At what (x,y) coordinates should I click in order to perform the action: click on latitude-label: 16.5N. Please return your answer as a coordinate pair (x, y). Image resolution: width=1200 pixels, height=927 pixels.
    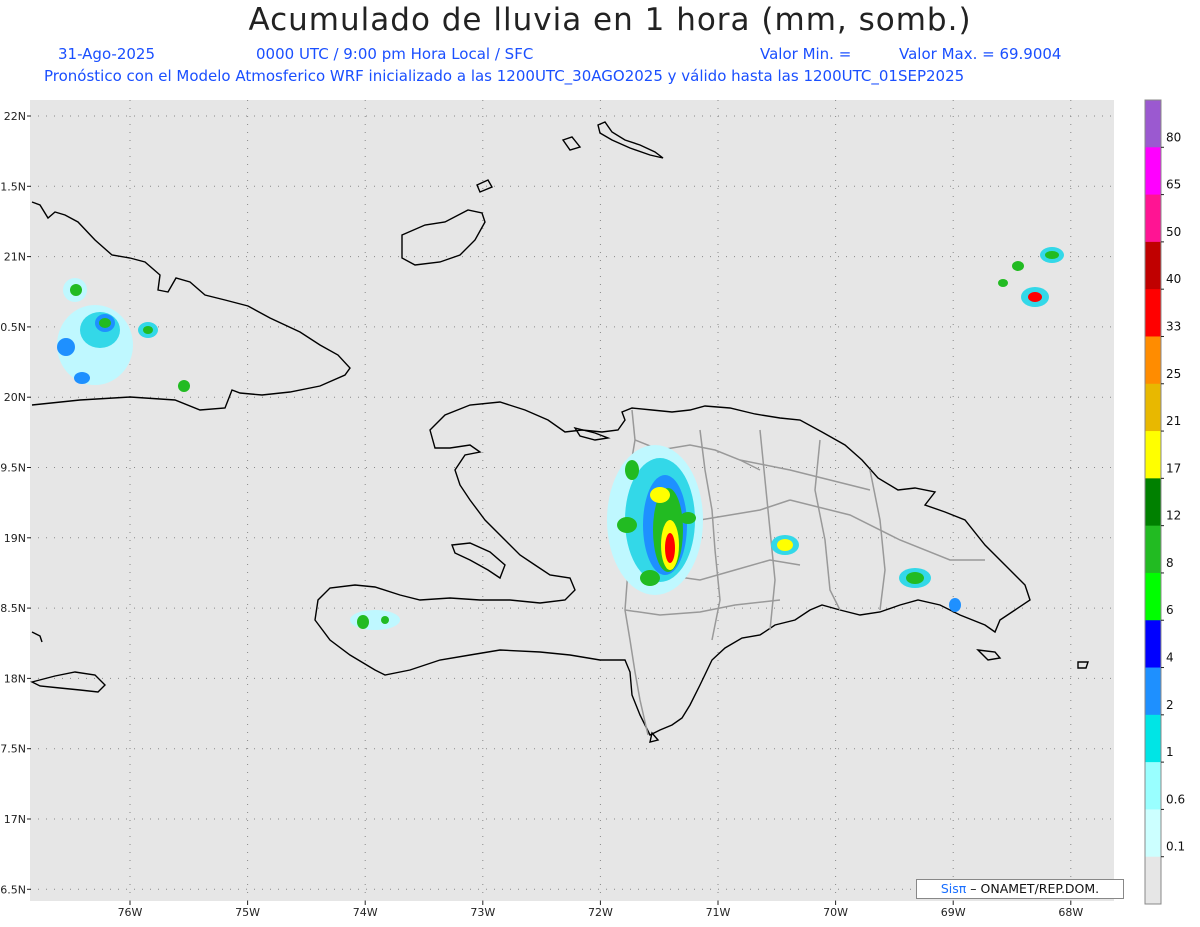
    Looking at the image, I should click on (13, 889).